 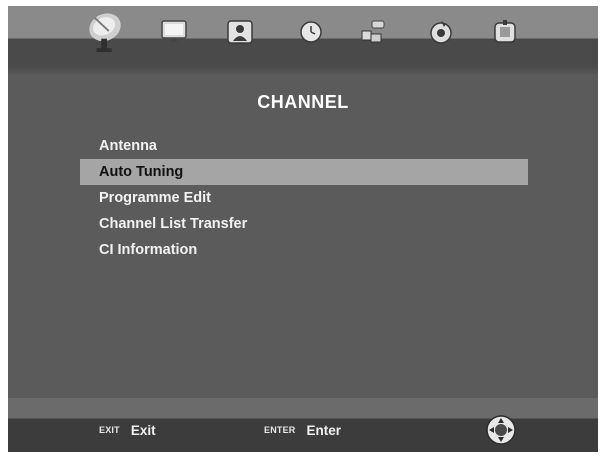 I want to click on navigation-pad-icon, so click(x=501, y=430).